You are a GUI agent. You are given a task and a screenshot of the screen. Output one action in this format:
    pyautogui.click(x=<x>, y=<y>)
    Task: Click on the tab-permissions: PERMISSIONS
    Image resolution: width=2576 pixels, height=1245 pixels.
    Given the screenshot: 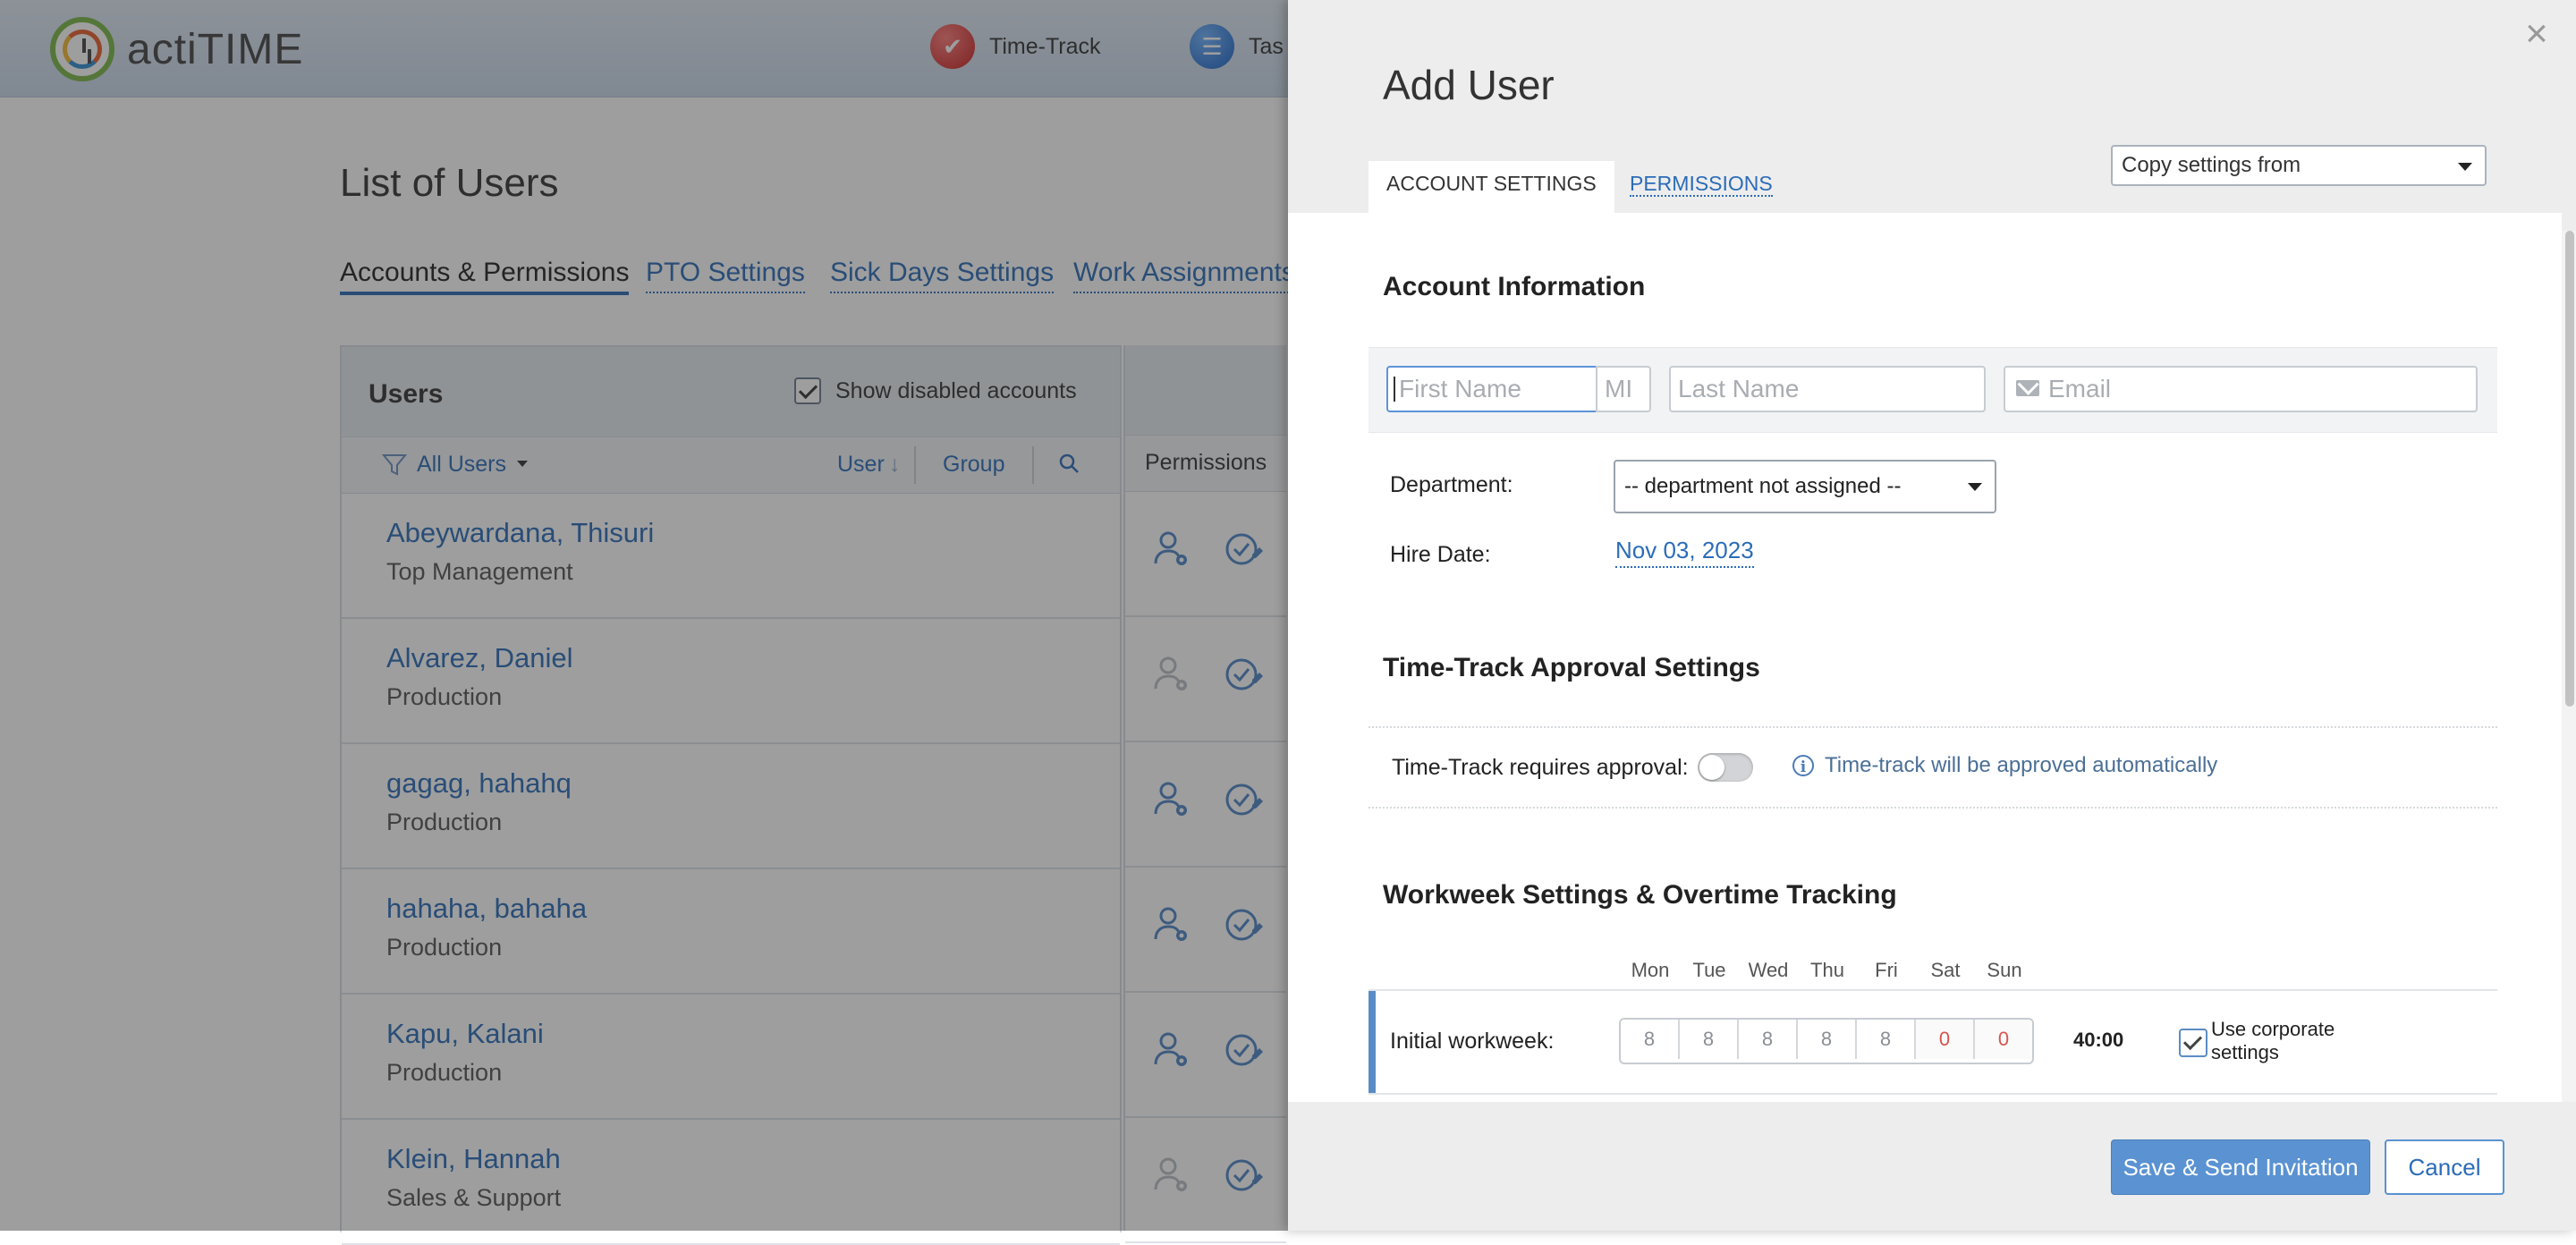 What is the action you would take?
    pyautogui.click(x=1701, y=187)
    